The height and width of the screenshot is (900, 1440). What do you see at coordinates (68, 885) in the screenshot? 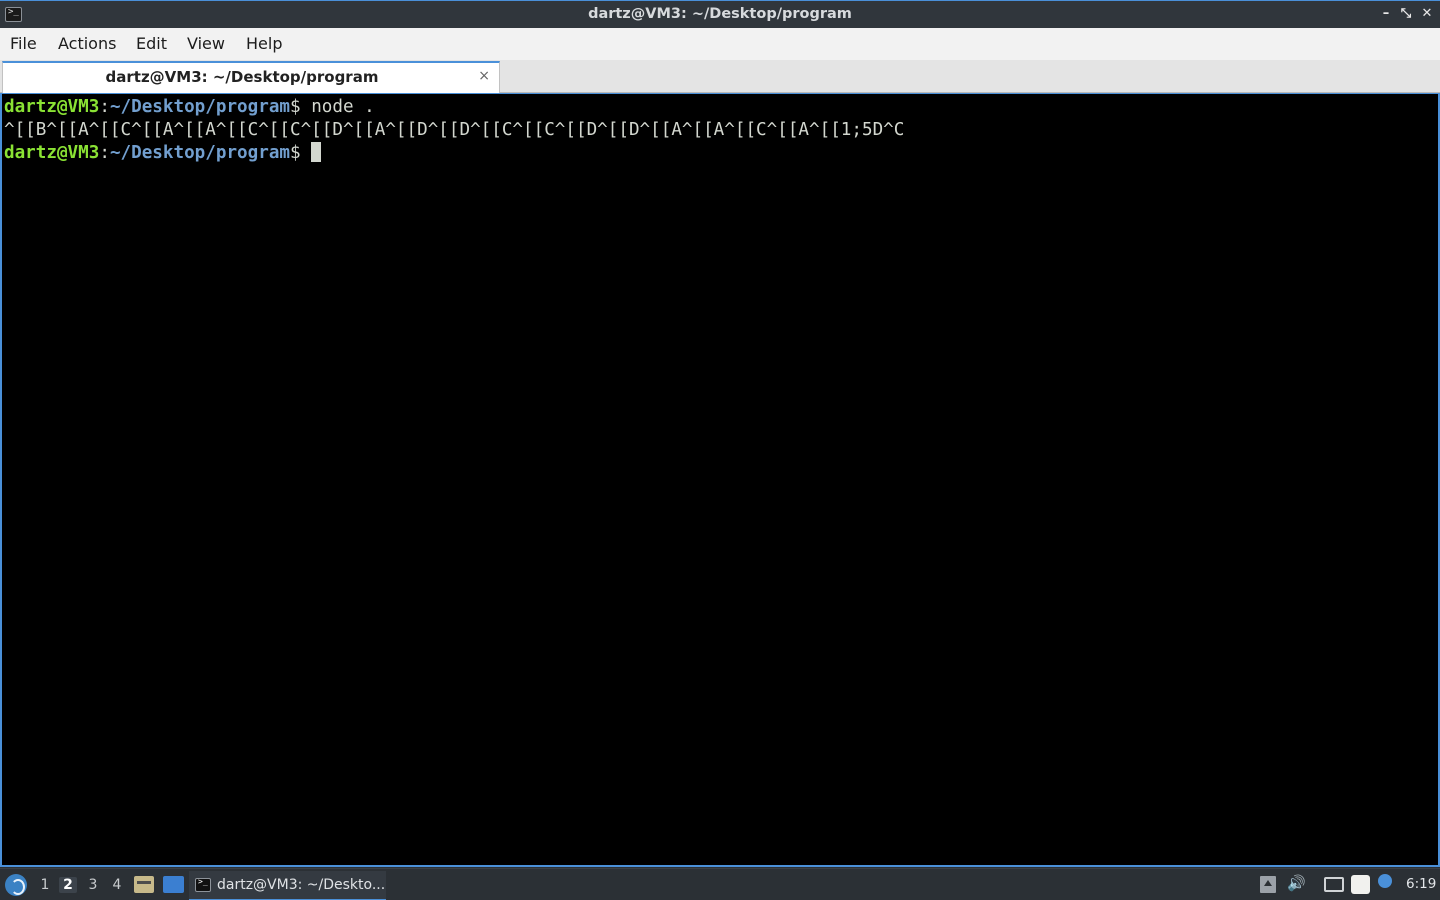
I see `desktop-2-button: 2` at bounding box center [68, 885].